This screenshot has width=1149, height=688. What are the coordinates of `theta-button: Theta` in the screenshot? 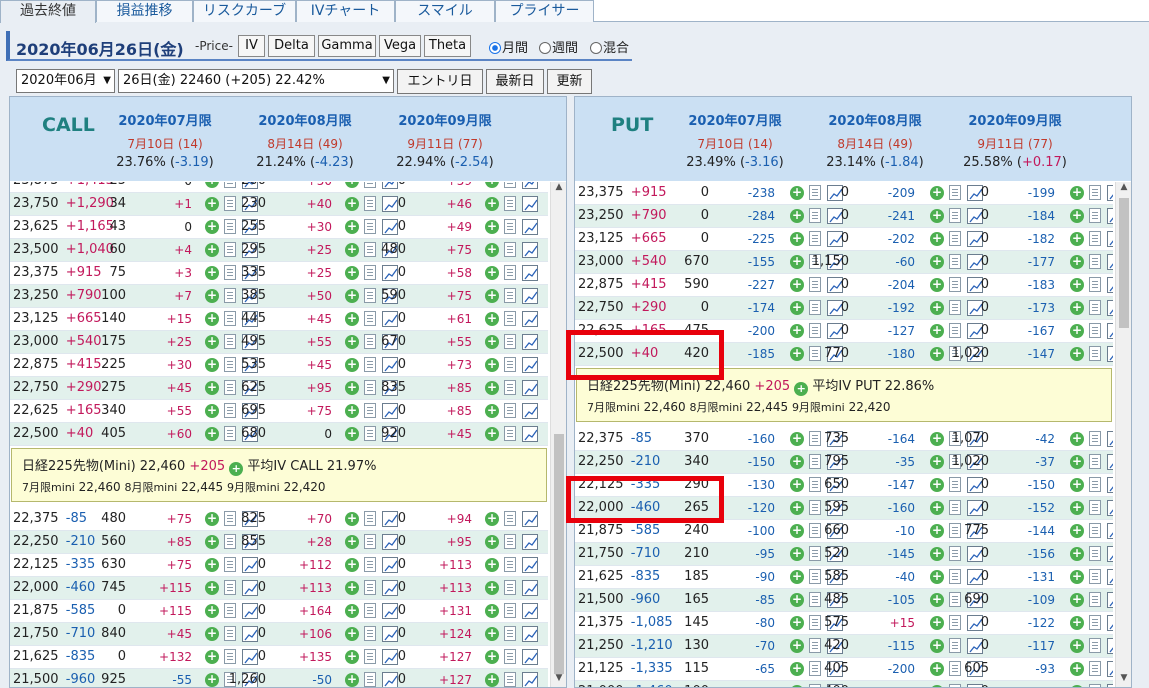 It's located at (447, 46).